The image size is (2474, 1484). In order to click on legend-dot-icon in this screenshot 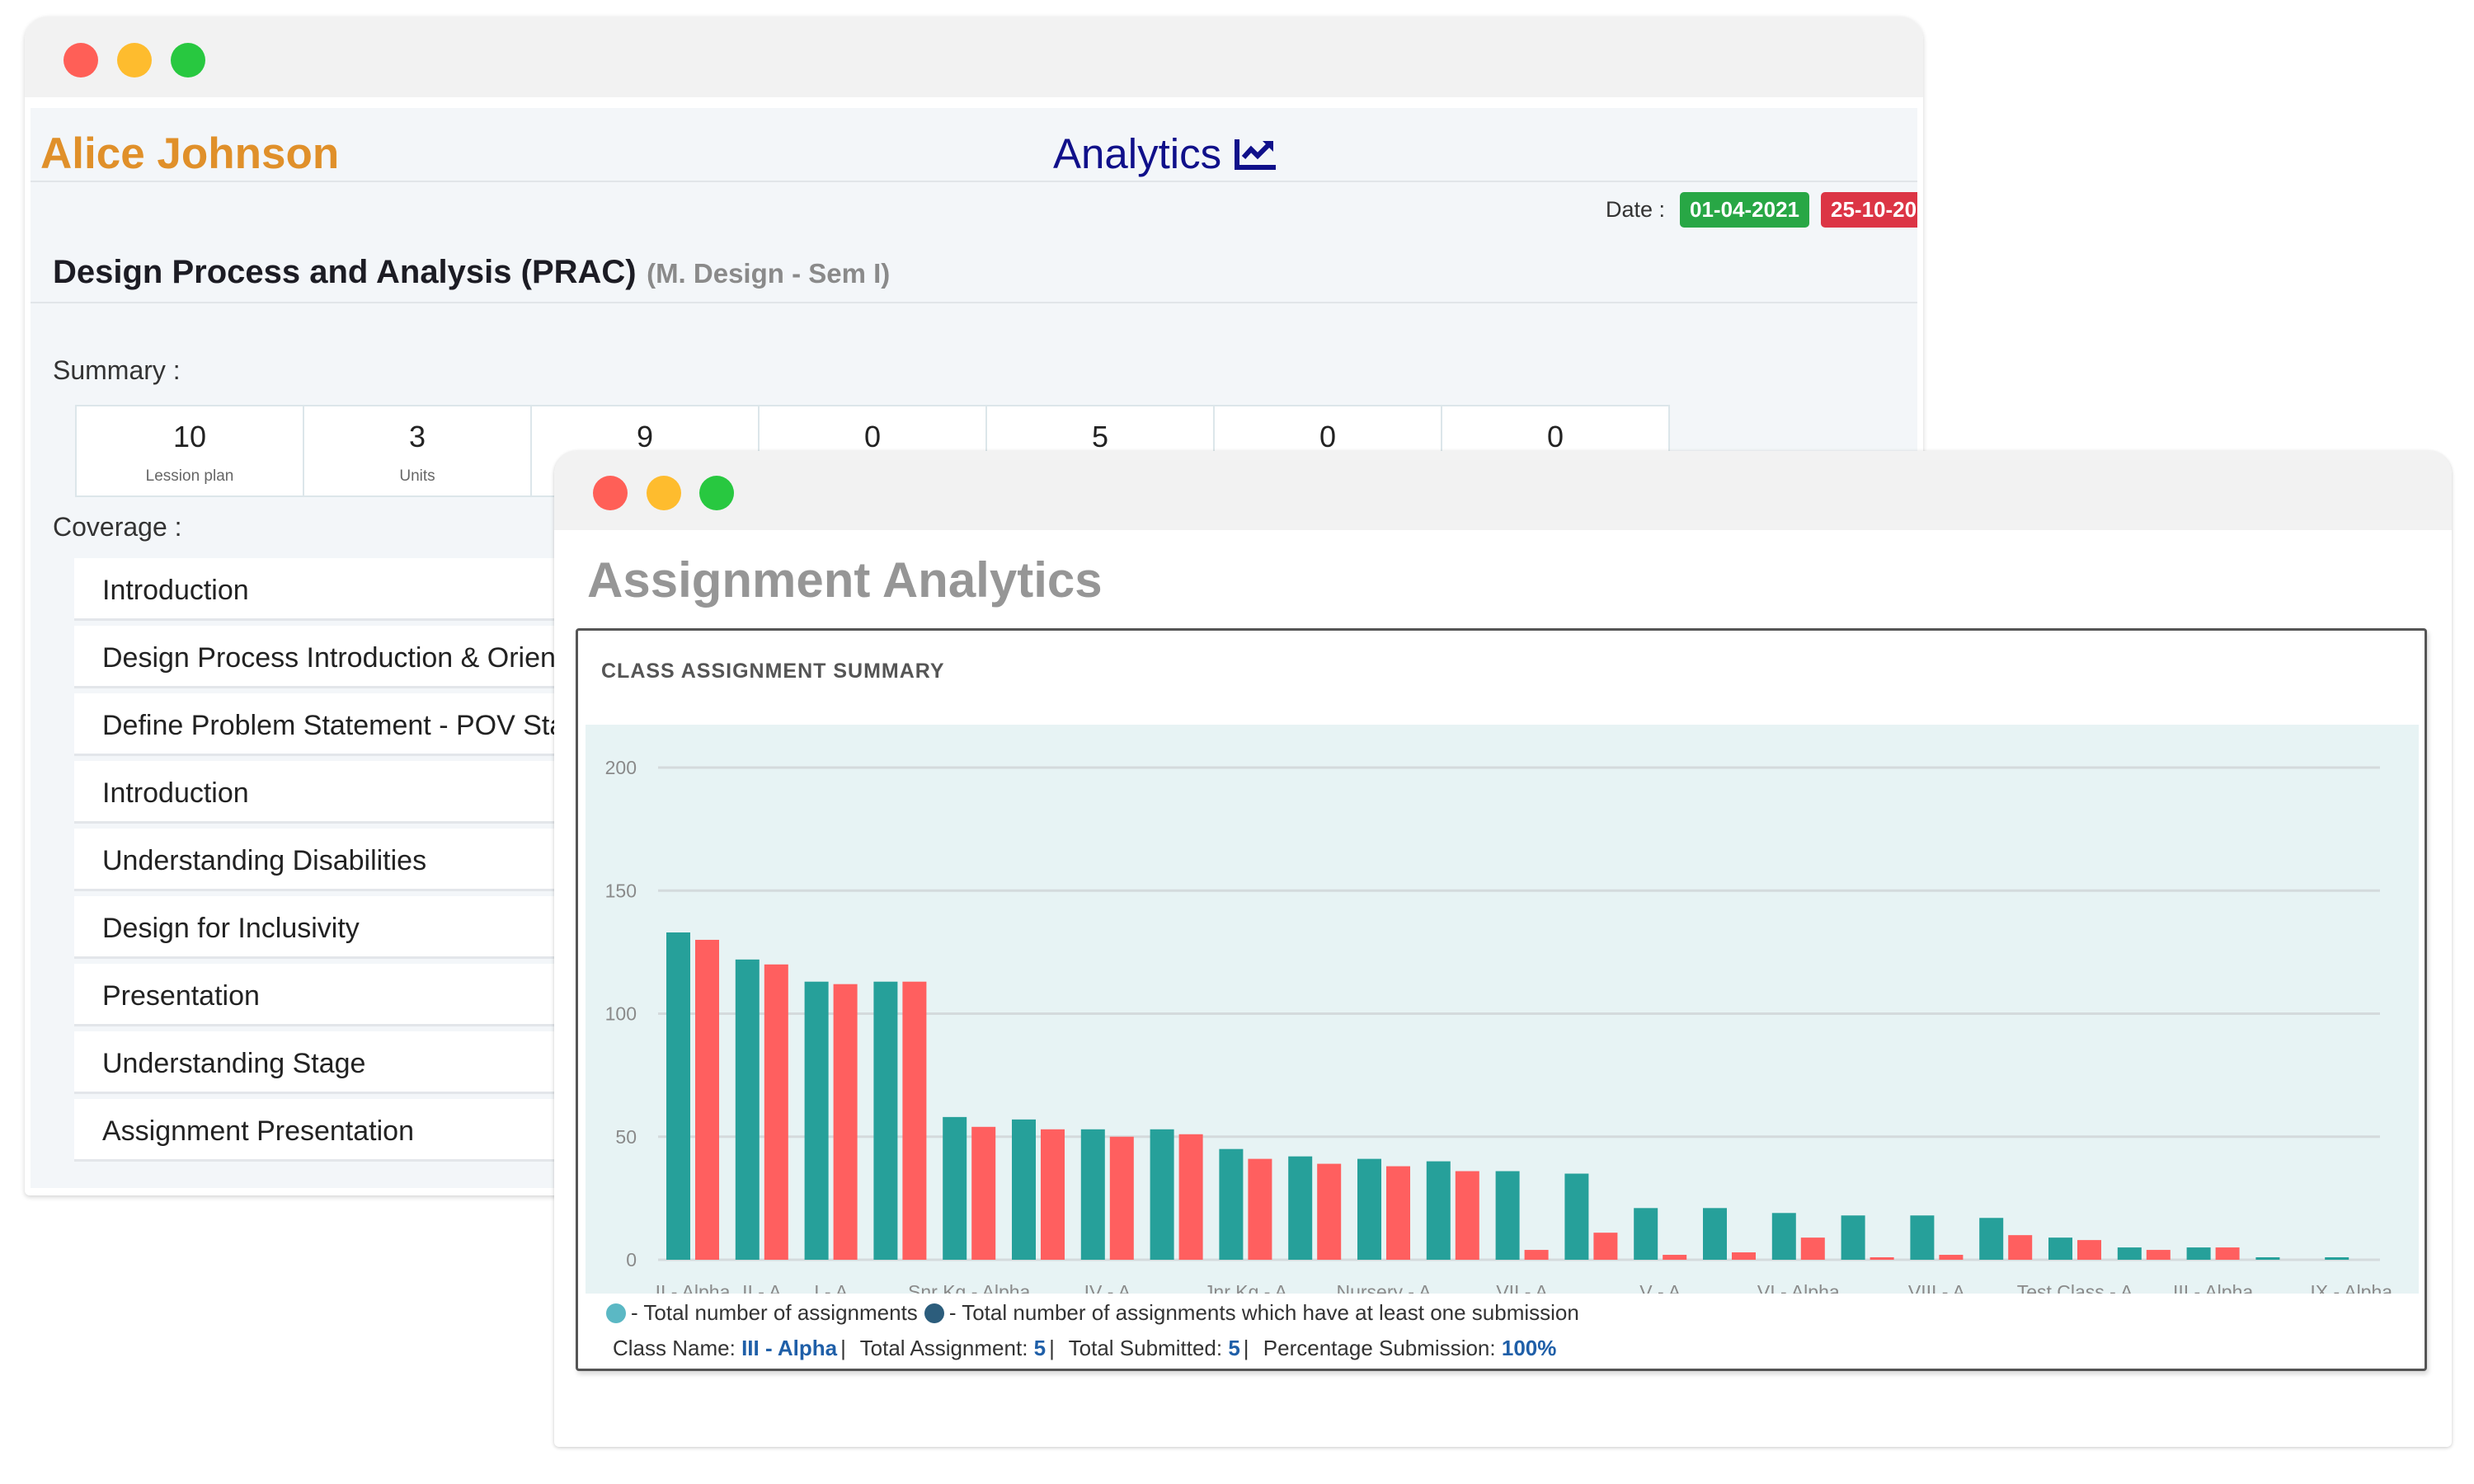, I will do `click(934, 1313)`.